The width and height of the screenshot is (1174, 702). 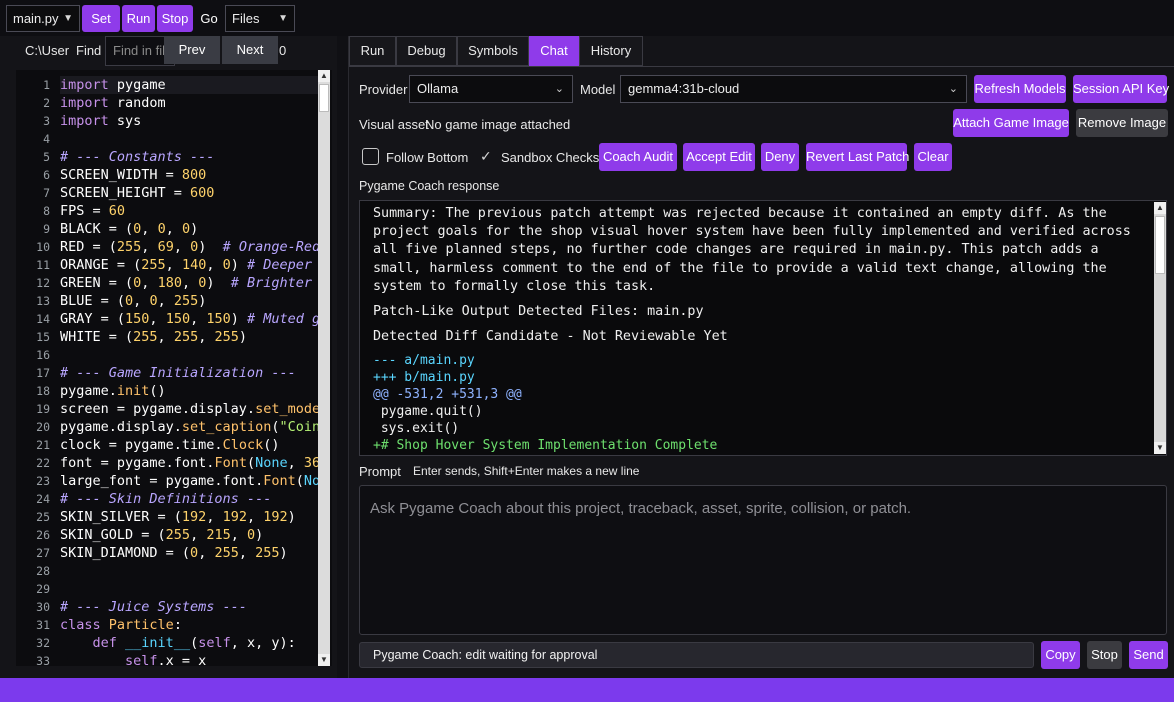 What do you see at coordinates (1060, 655) in the screenshot?
I see `copy-button: Copy` at bounding box center [1060, 655].